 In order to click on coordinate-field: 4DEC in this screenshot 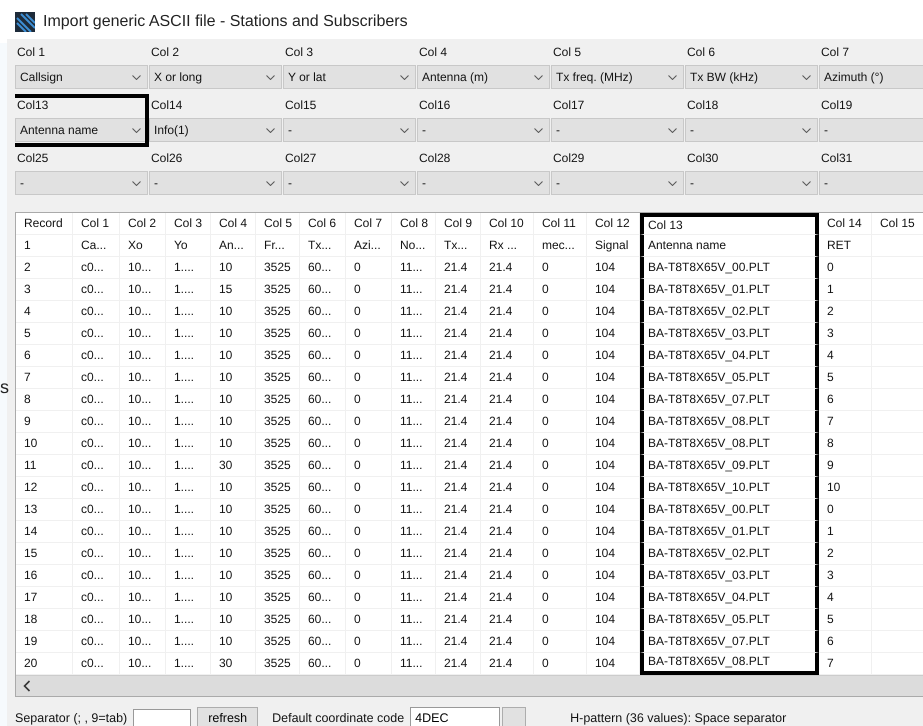, I will do `click(455, 716)`.